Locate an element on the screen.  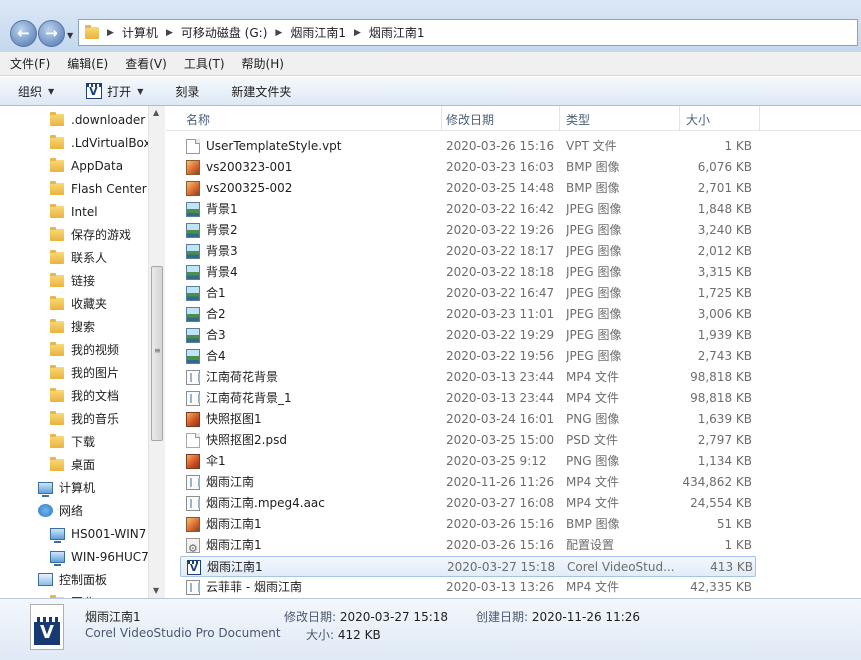
scroll-down-icon: ▼ is located at coordinates (156, 590).